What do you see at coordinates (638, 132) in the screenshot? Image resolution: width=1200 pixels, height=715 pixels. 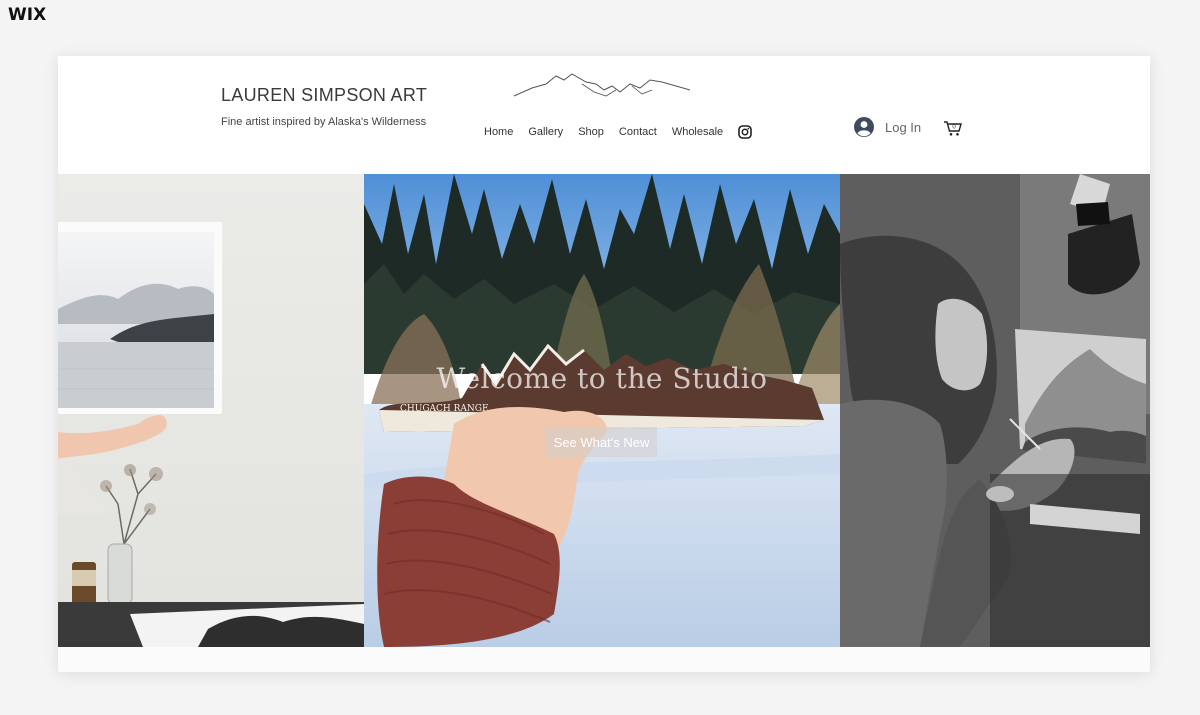 I see `nav-contact: Contact` at bounding box center [638, 132].